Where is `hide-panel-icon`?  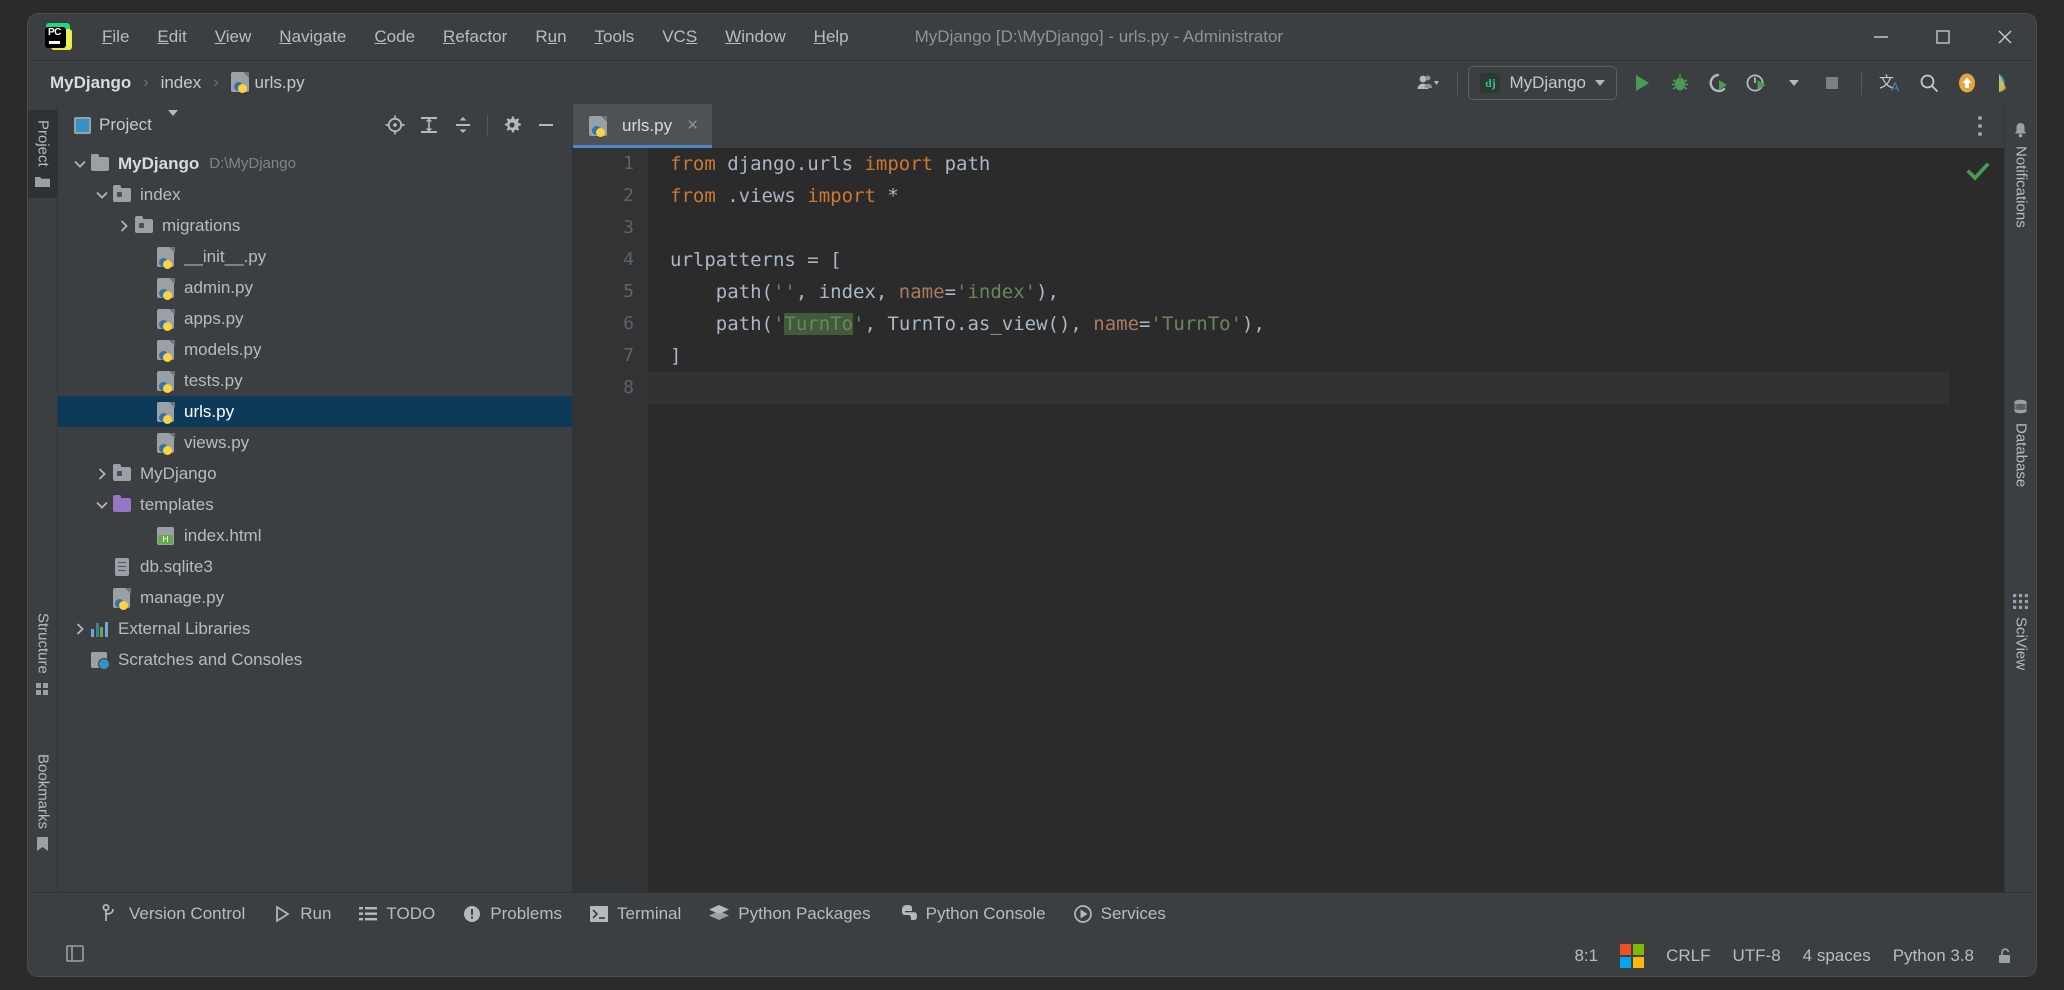 hide-panel-icon is located at coordinates (546, 125).